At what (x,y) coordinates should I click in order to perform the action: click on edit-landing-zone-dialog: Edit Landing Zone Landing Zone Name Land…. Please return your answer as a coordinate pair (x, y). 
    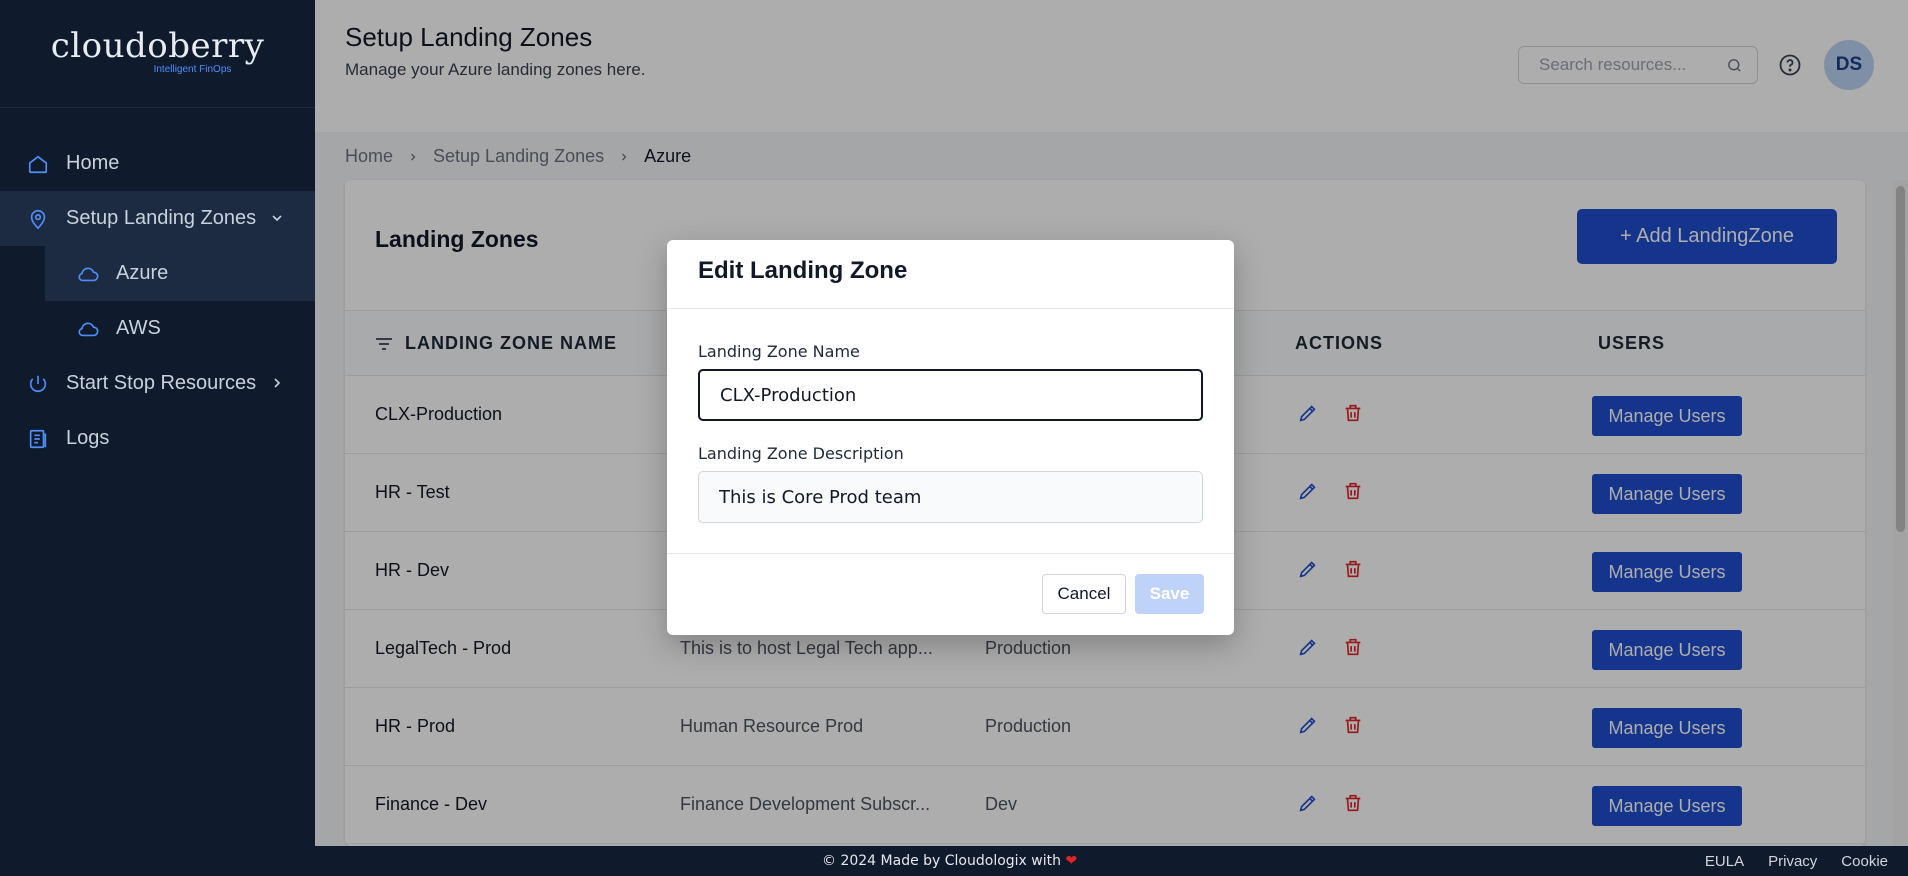
    Looking at the image, I should click on (950, 437).